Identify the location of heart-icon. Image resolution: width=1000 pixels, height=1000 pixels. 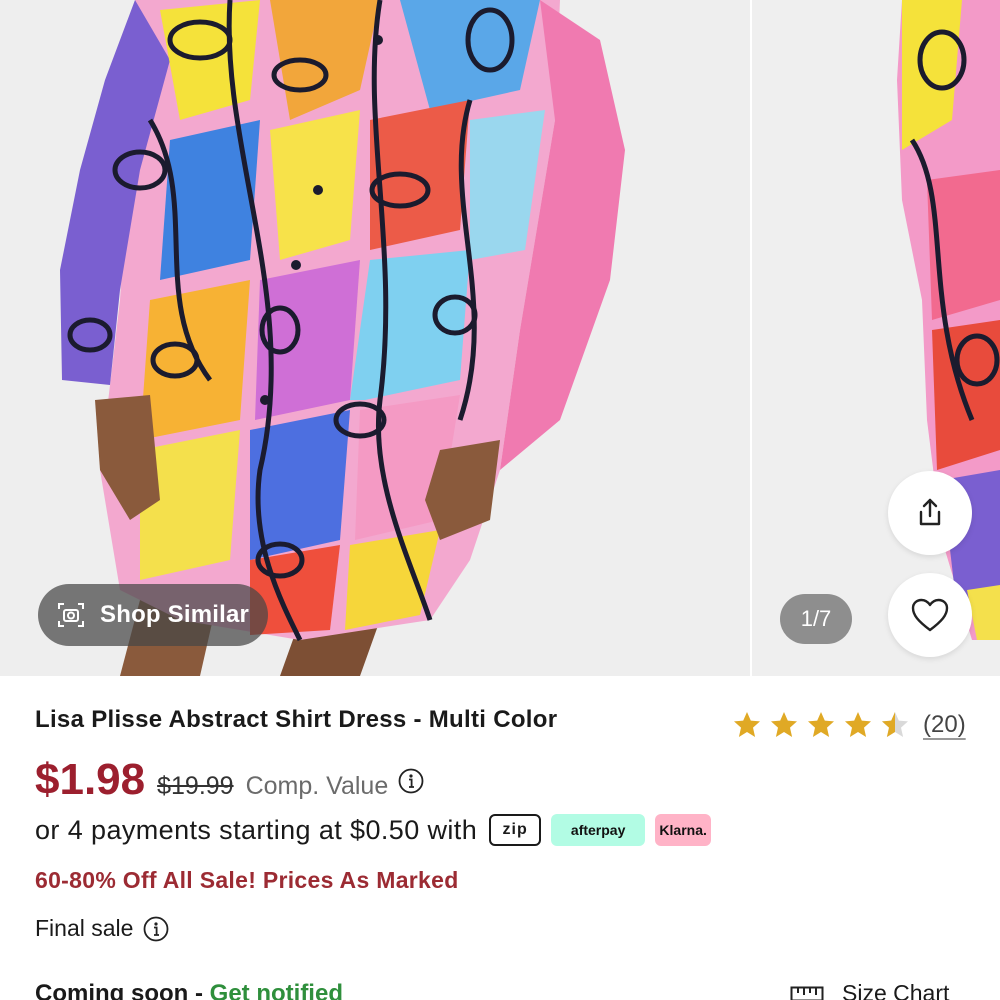
(930, 615).